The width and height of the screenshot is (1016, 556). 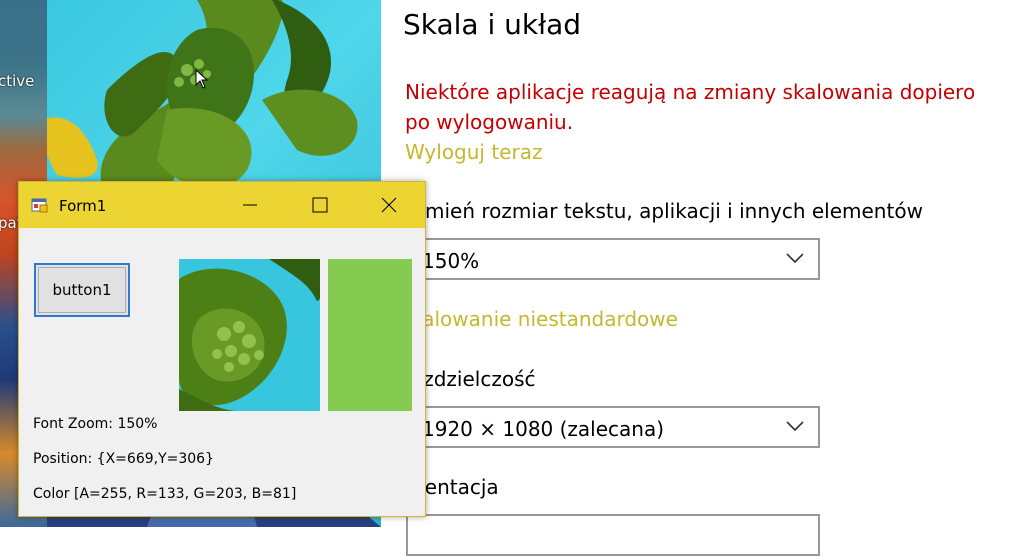 I want to click on picture-box, so click(x=249, y=335).